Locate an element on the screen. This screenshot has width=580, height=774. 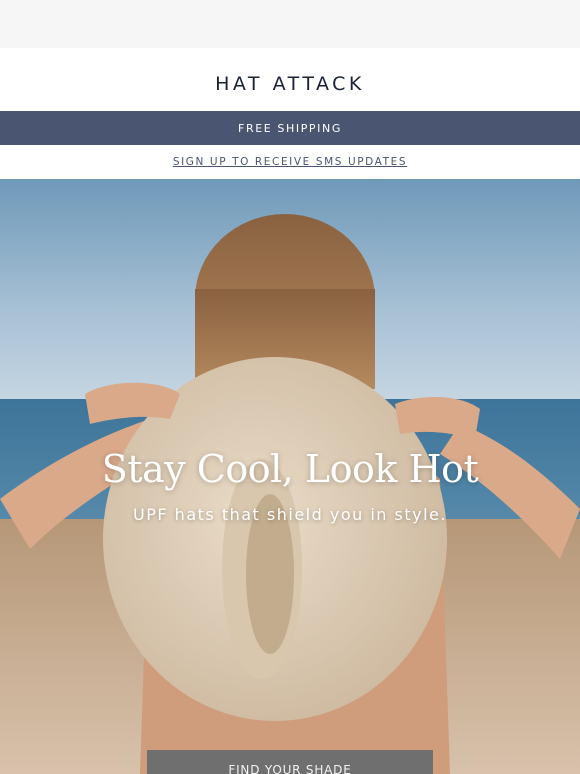
hero-title: Stay Cool, Look Hot is located at coordinates (290, 469).